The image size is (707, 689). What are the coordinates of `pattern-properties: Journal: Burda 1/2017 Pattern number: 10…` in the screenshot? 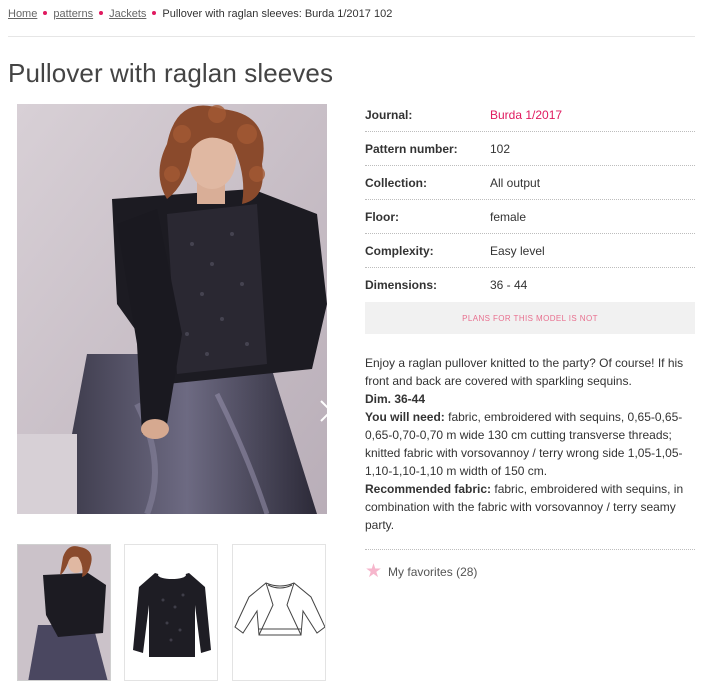 It's located at (530, 200).